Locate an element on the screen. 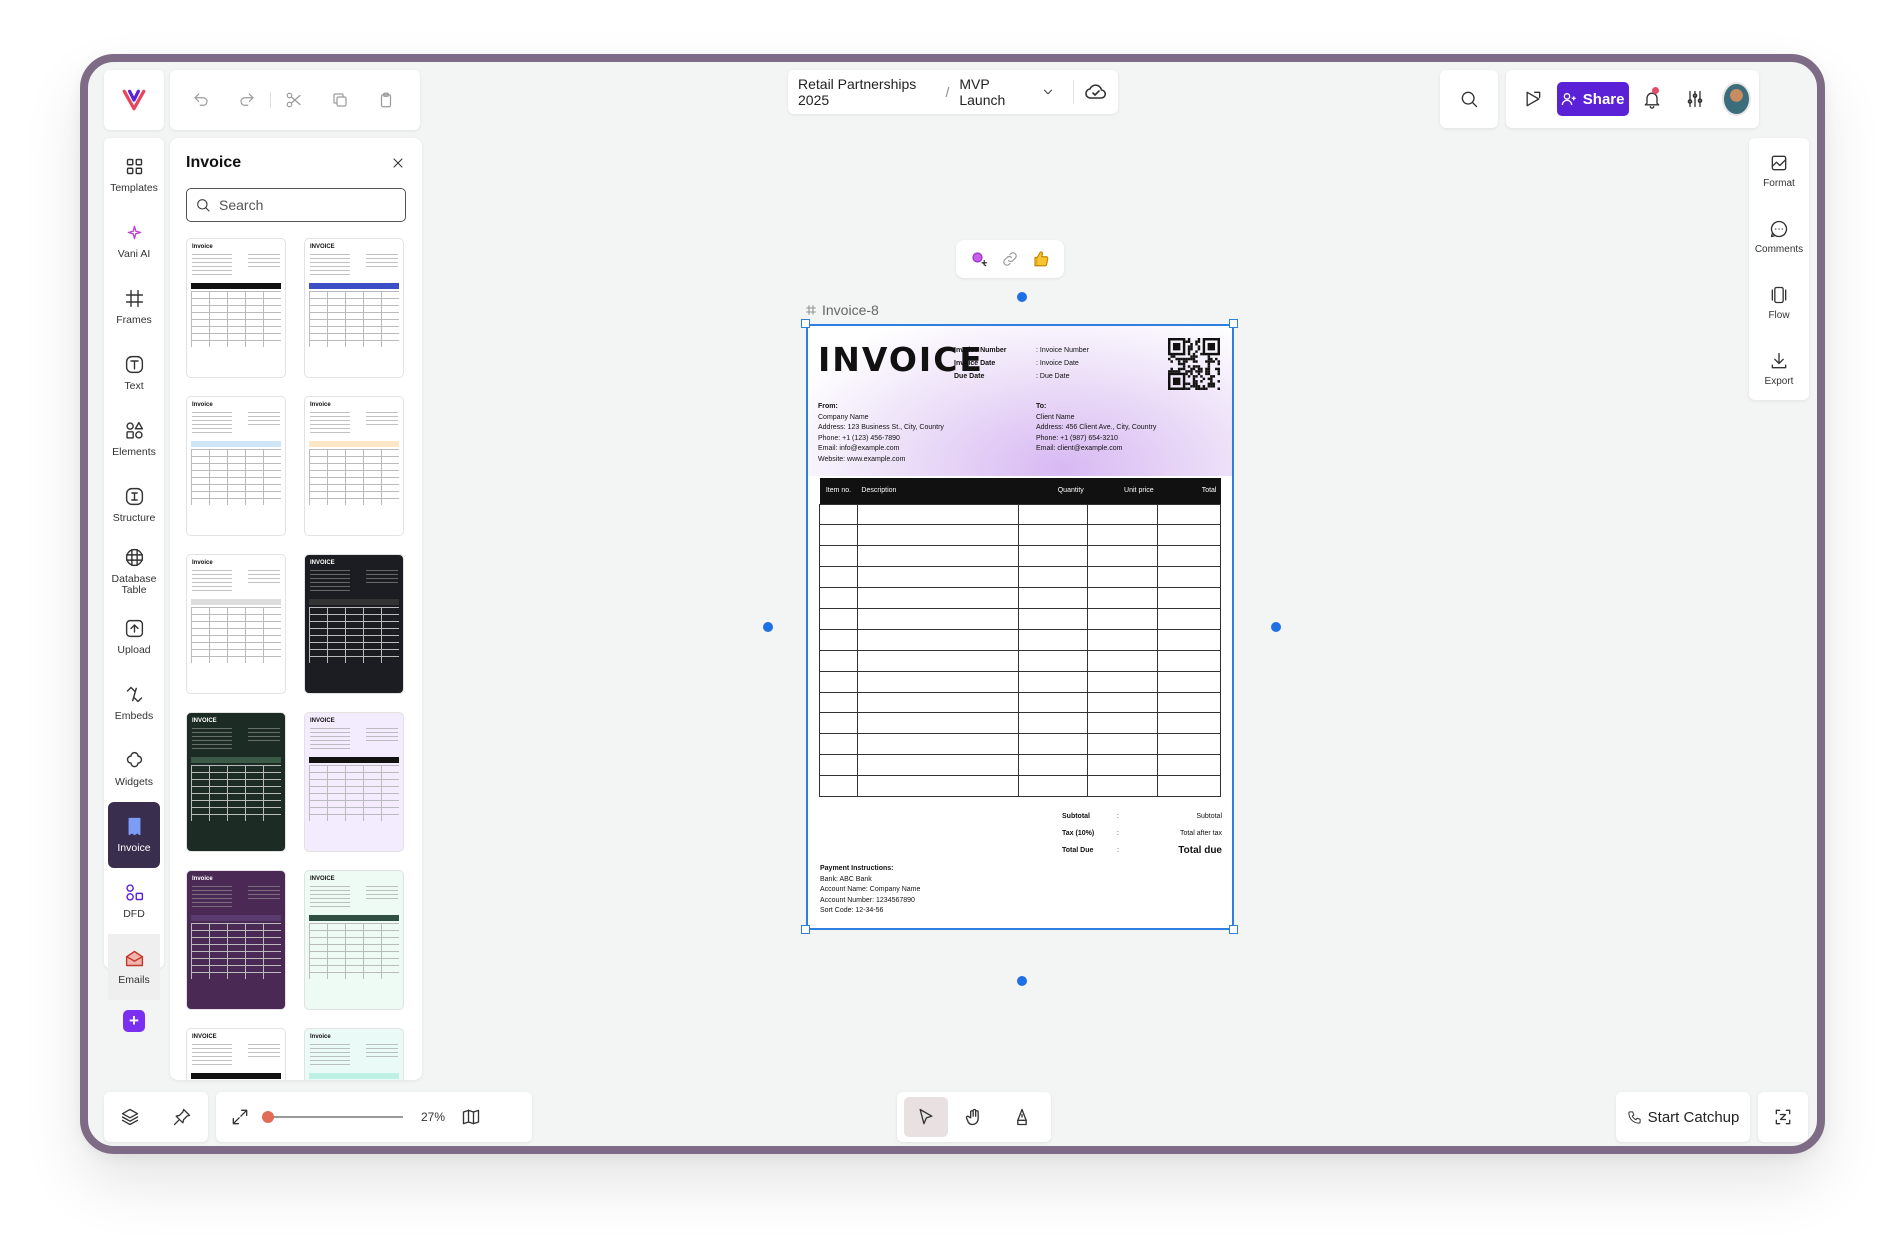 This screenshot has height=1254, width=1902. sidebar-item-widgets: Widgets is located at coordinates (134, 769).